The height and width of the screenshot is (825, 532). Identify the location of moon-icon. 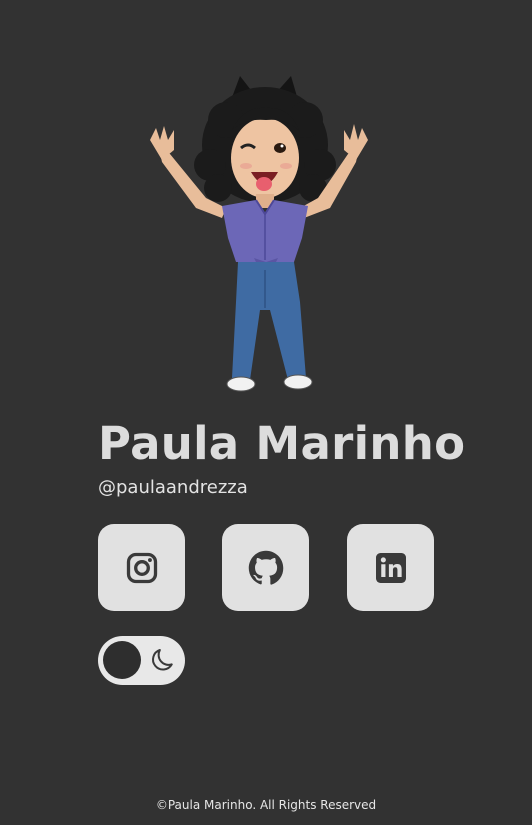
(163, 660).